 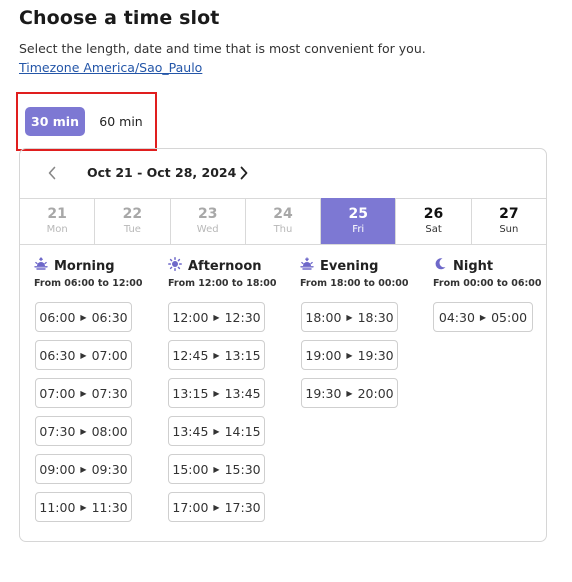 What do you see at coordinates (88, 273) in the screenshot?
I see `period-morning: Morning From 06:00 to 12:00` at bounding box center [88, 273].